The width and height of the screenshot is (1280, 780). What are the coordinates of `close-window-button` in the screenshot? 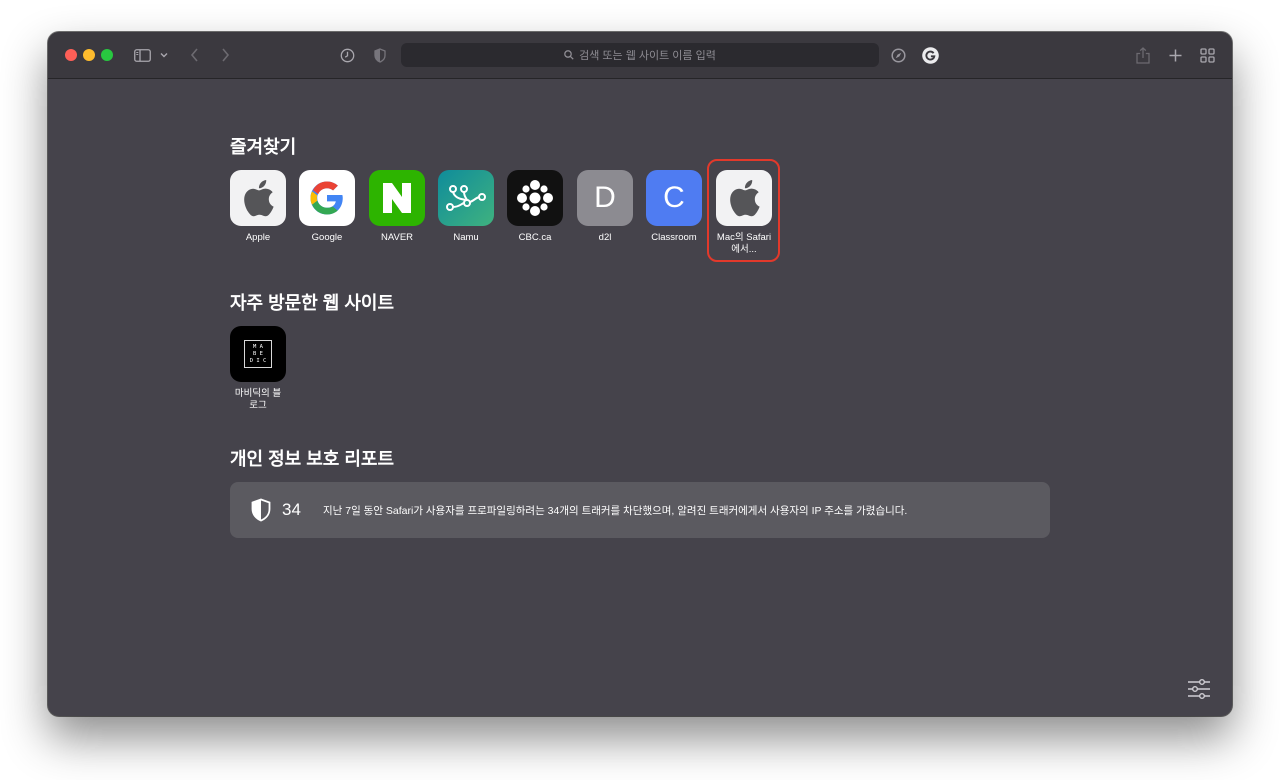 It's located at (71, 55).